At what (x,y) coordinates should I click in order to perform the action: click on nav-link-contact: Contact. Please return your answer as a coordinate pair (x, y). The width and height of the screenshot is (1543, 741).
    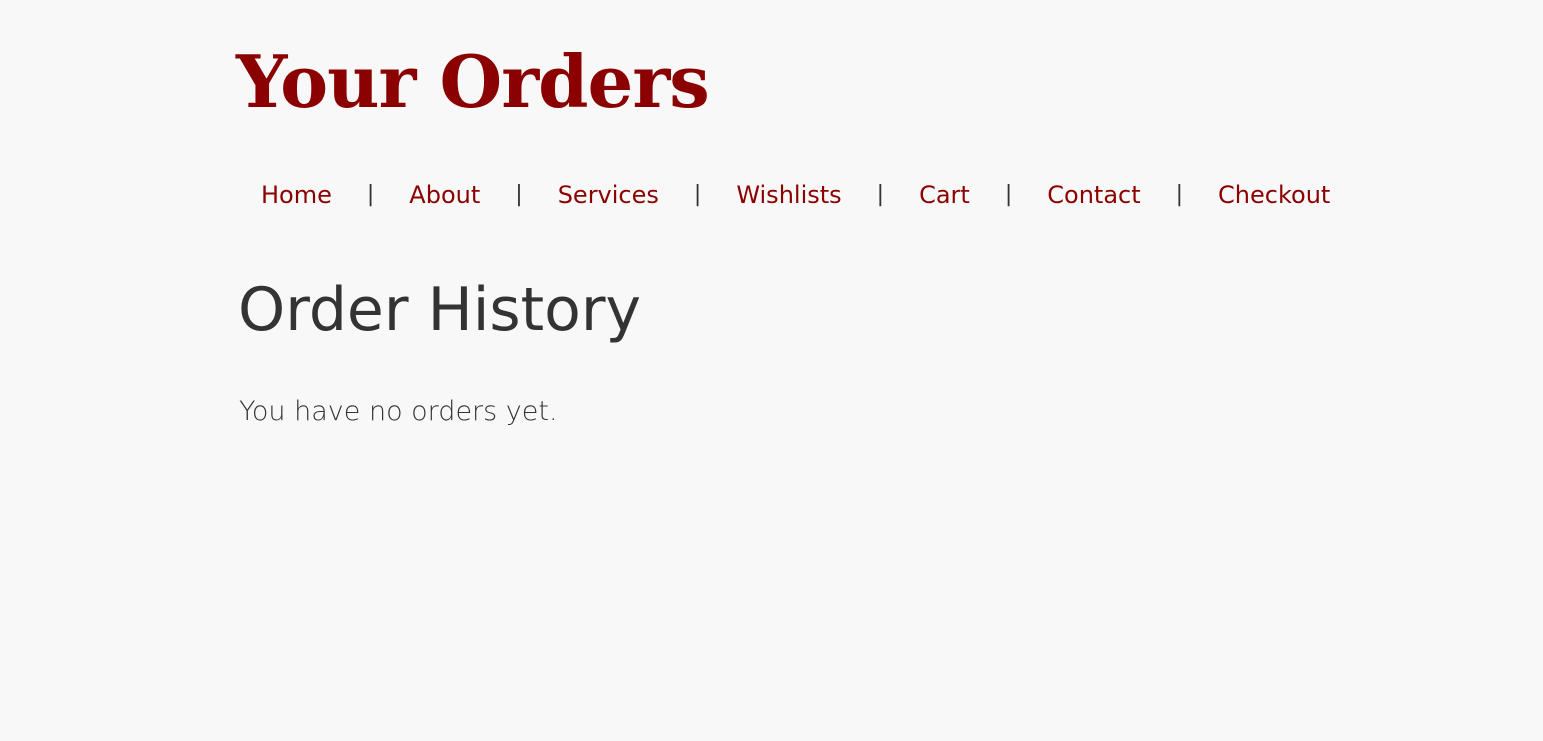
    Looking at the image, I should click on (1093, 195).